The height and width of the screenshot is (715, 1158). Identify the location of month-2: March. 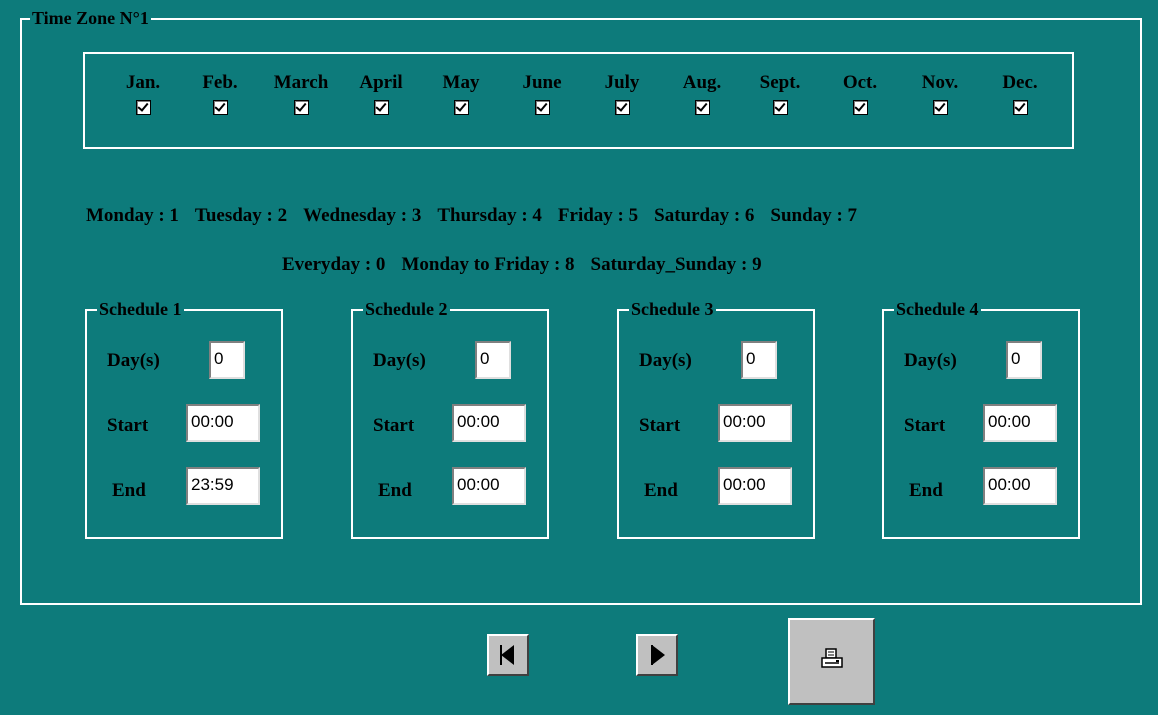
(301, 96).